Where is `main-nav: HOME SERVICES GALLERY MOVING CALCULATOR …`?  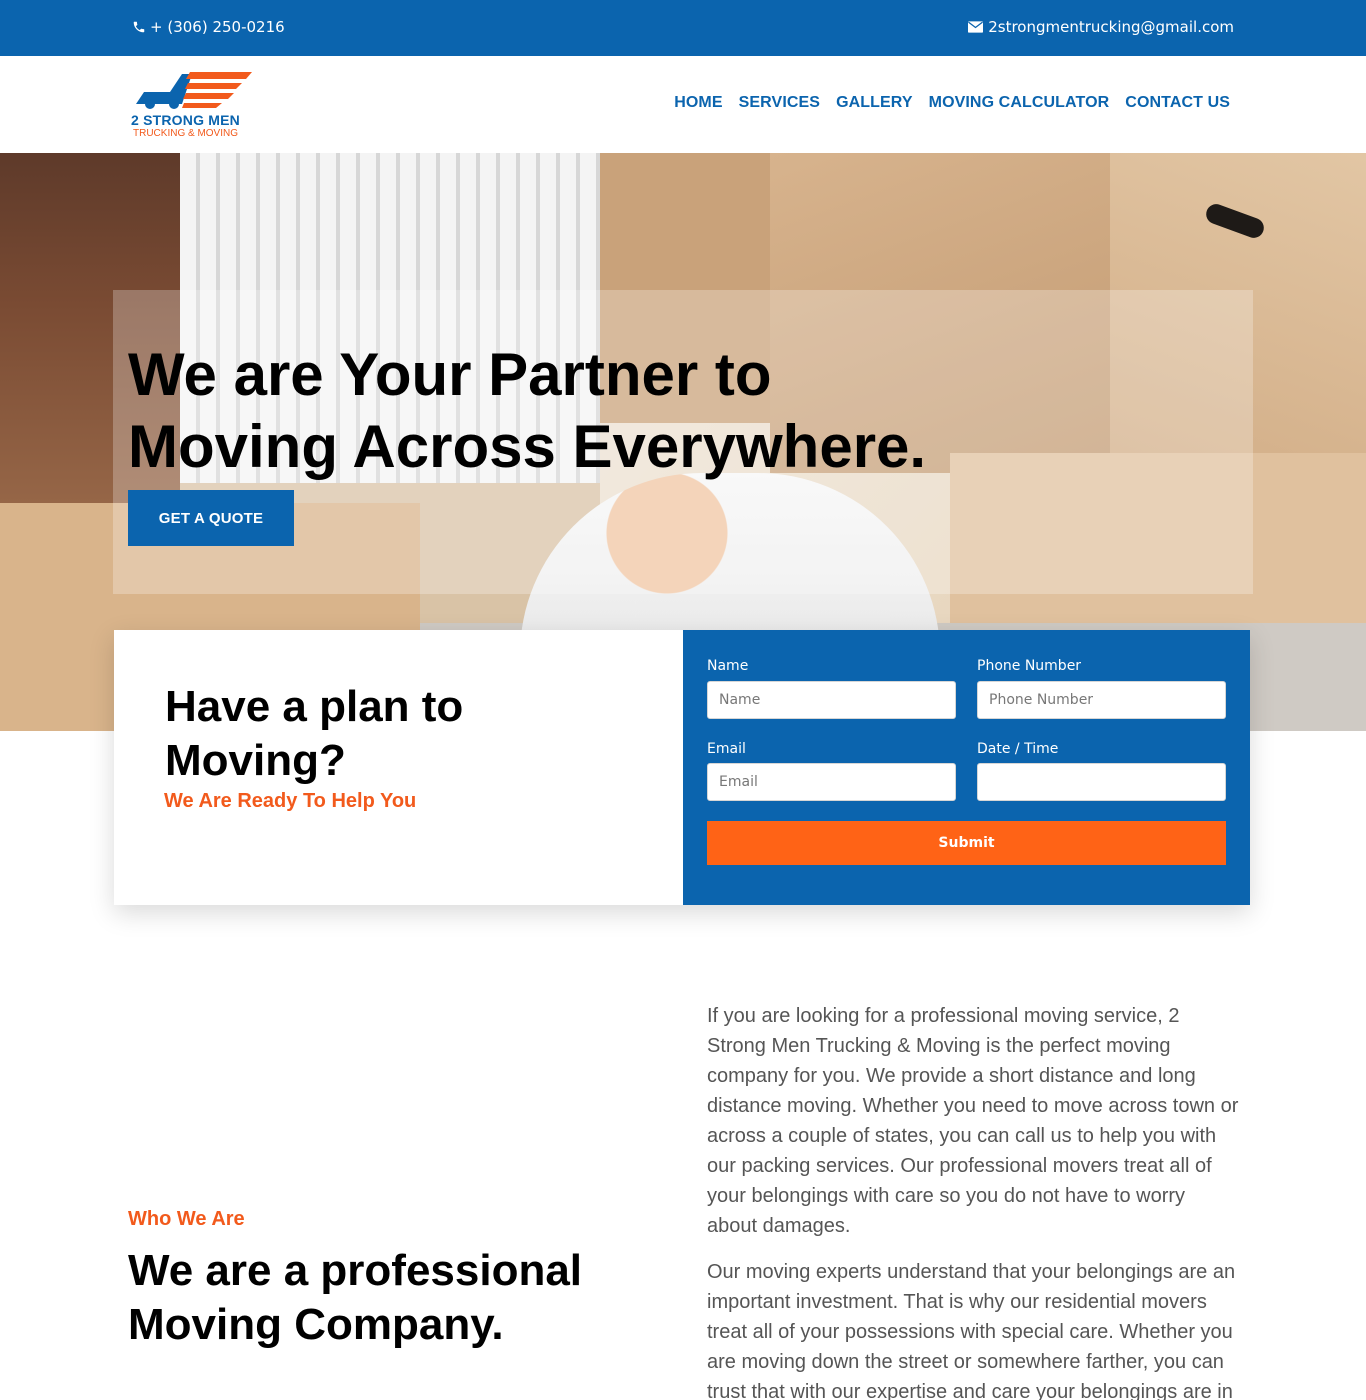 main-nav: HOME SERVICES GALLERY MOVING CALCULATOR … is located at coordinates (952, 103).